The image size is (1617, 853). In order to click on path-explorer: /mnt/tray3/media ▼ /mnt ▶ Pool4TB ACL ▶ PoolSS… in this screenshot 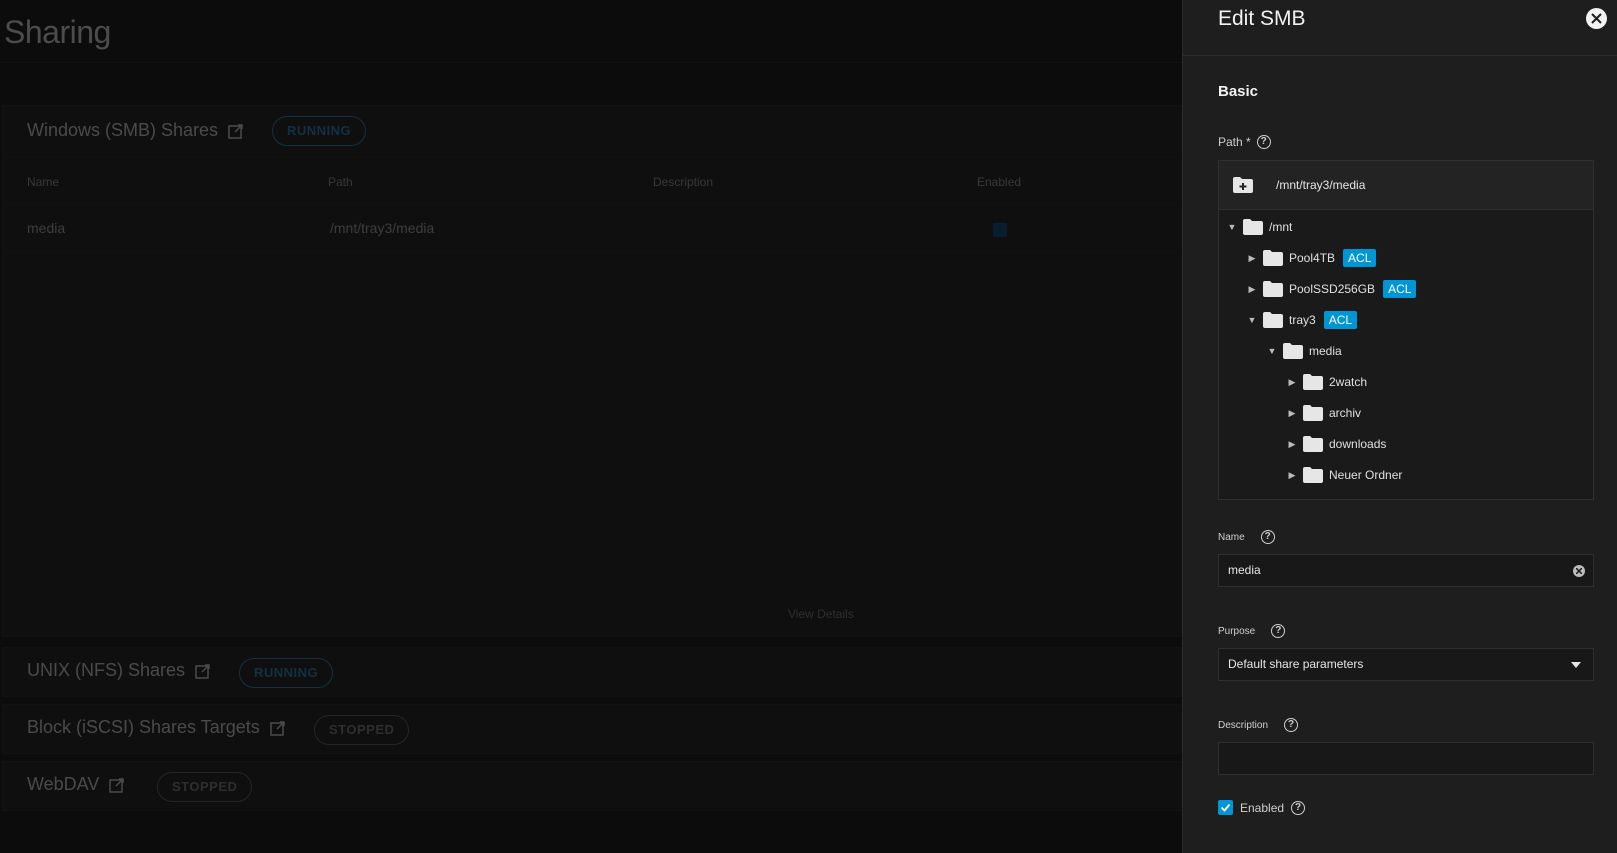, I will do `click(1406, 330)`.